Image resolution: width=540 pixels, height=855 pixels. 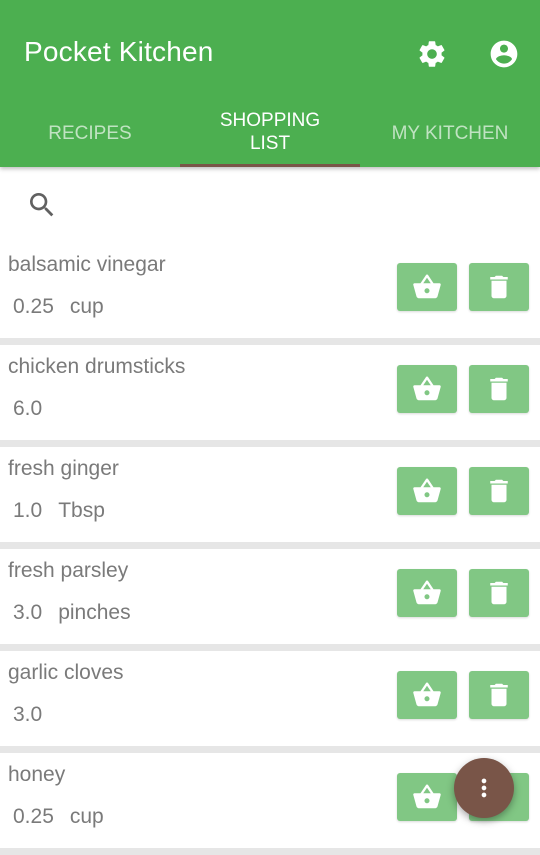 What do you see at coordinates (37, 774) in the screenshot?
I see `item-name: honey` at bounding box center [37, 774].